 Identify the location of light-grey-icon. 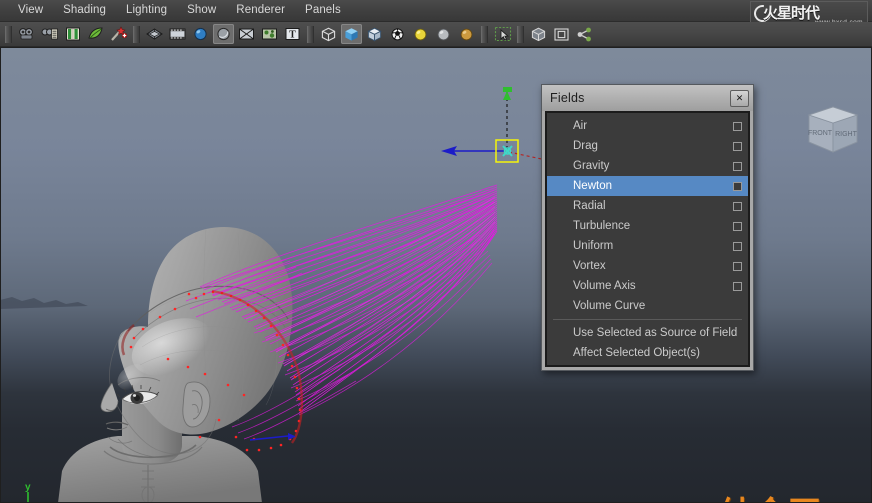
(443, 34).